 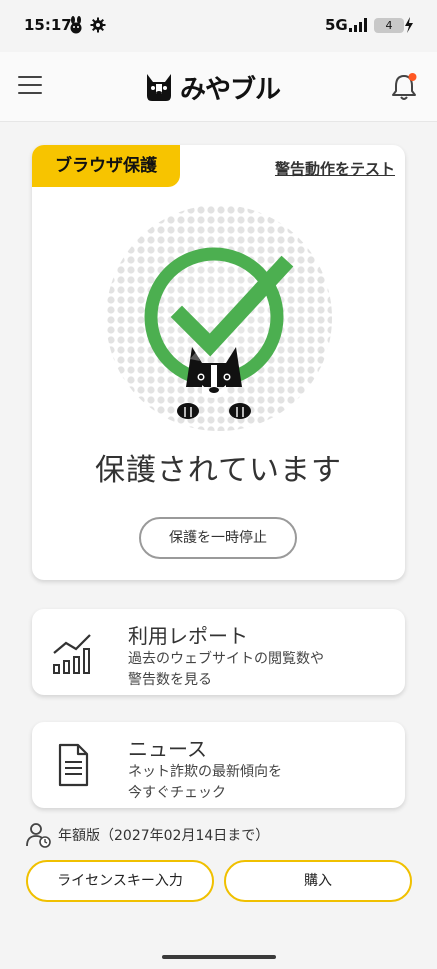 I want to click on network-type: 5G, so click(x=336, y=25).